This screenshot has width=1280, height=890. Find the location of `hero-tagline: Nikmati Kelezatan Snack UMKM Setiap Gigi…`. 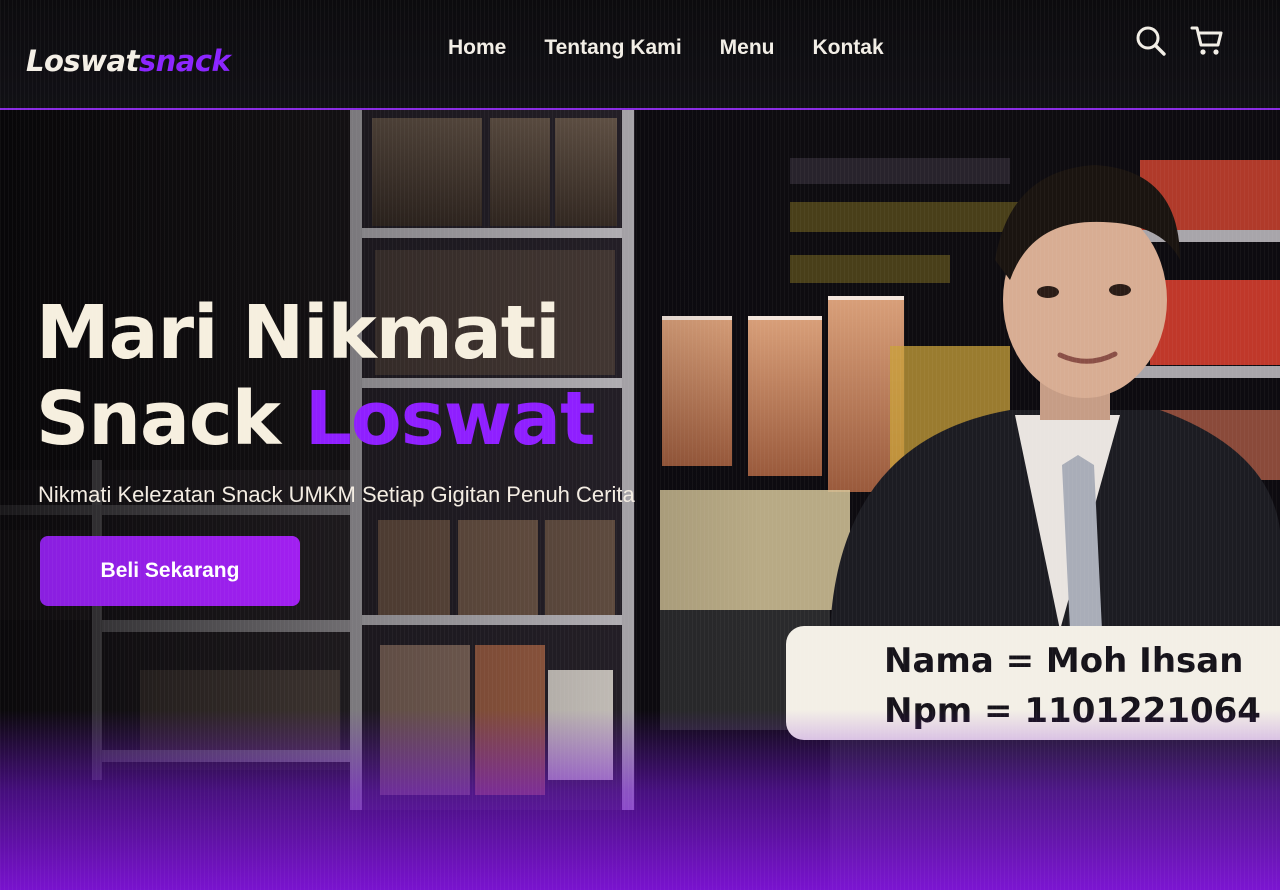

hero-tagline: Nikmati Kelezatan Snack UMKM Setiap Gigi… is located at coordinates (336, 494).